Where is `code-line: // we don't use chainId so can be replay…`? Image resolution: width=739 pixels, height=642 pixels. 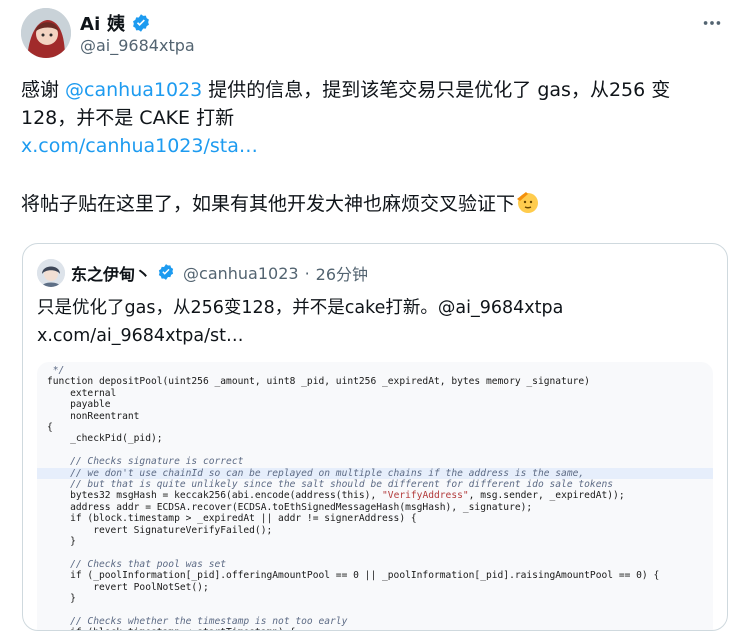 code-line: // we don't use chainId so can be replay… is located at coordinates (316, 473).